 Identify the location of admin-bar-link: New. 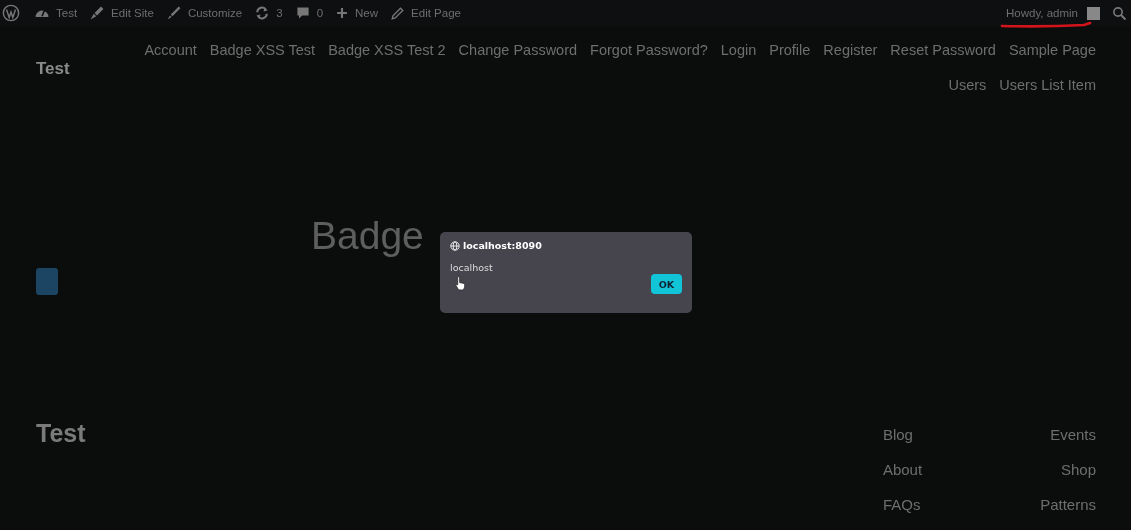
(357, 13).